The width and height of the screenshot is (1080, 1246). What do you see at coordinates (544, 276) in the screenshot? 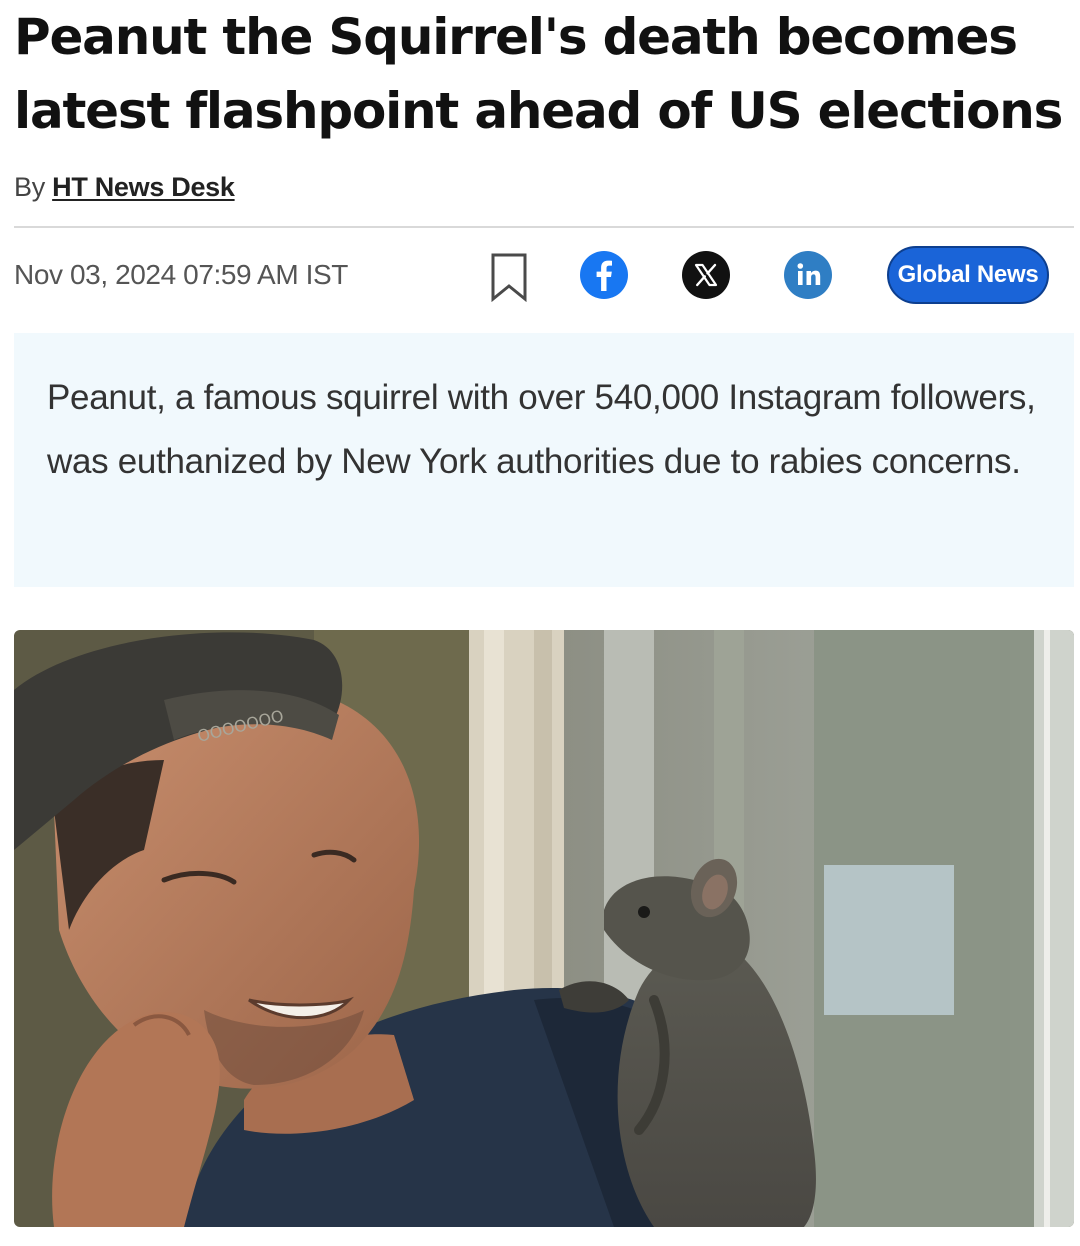
I see `article-meta-row: Nov 03, 2024 07:59 AM IST Global News` at bounding box center [544, 276].